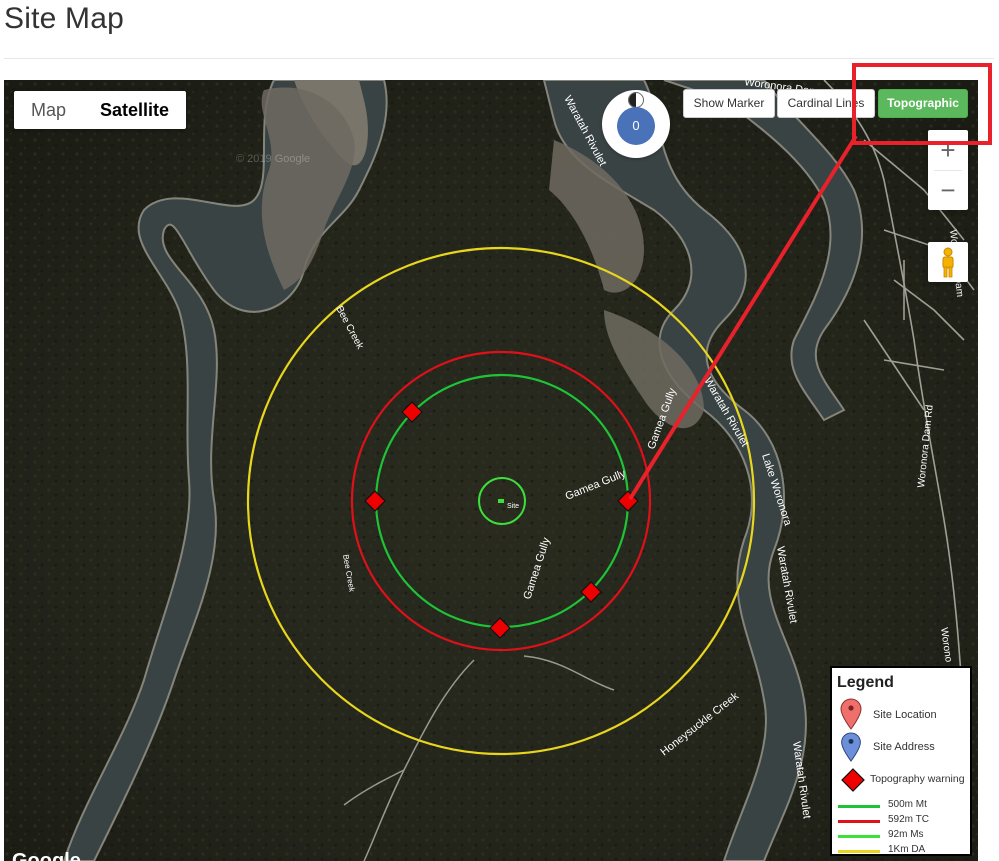  I want to click on legend-topography-warning-label: Topography warning, so click(917, 779).